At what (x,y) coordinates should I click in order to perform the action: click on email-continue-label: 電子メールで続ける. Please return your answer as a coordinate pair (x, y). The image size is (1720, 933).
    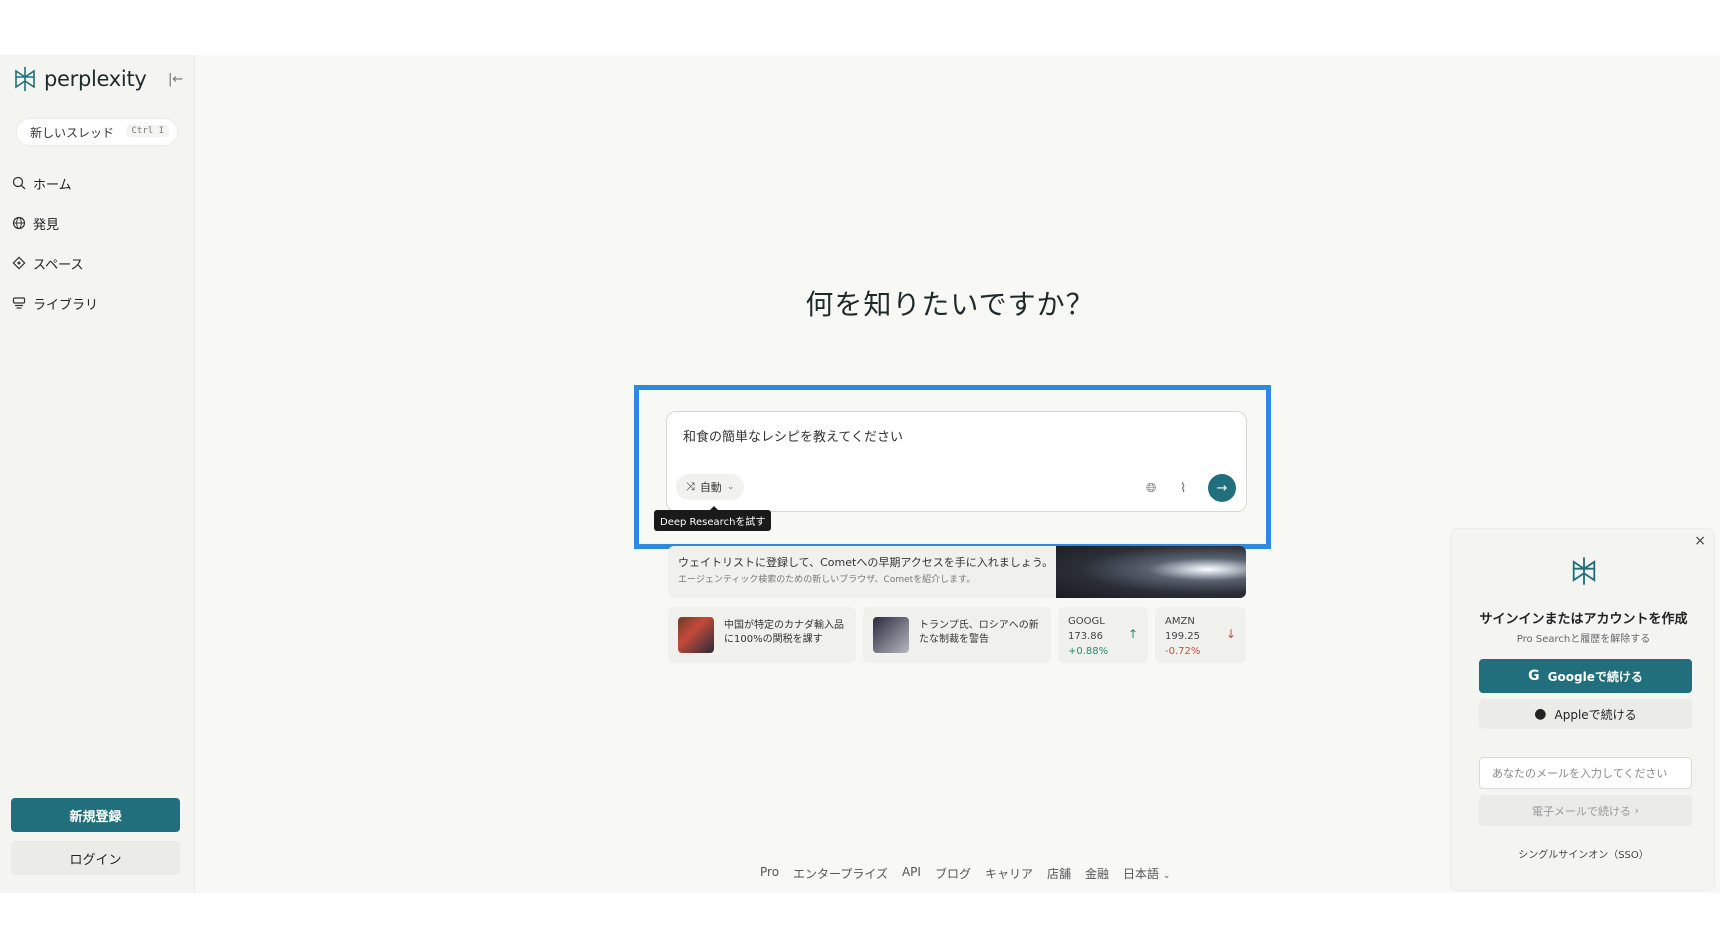
    Looking at the image, I should click on (1582, 811).